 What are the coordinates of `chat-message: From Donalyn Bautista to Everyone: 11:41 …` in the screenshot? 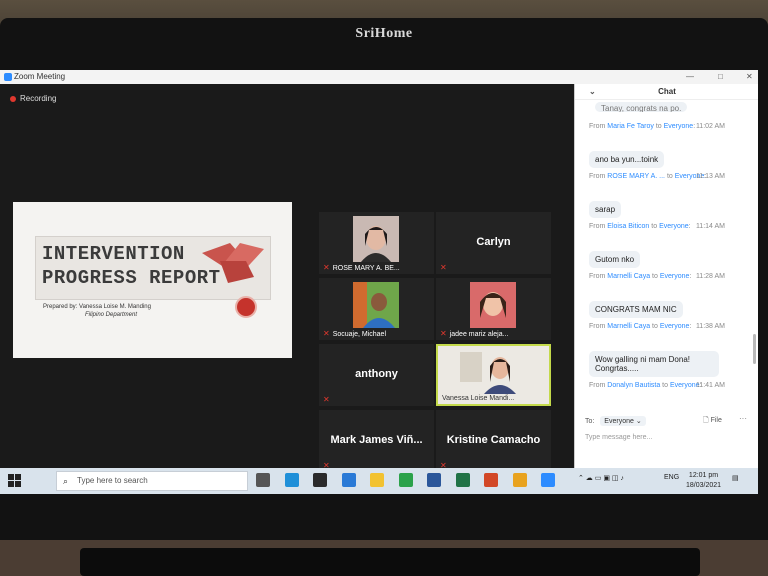 It's located at (673, 391).